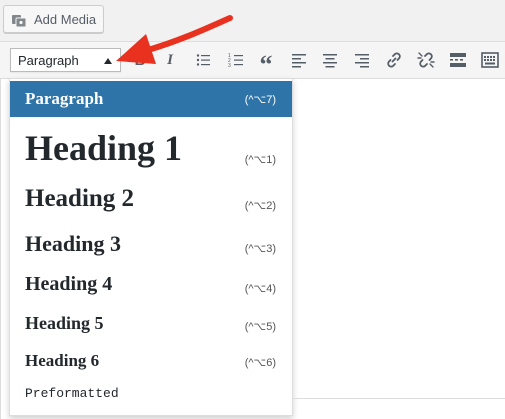 The width and height of the screenshot is (505, 419). I want to click on toolbar-toggle-button, so click(490, 60).